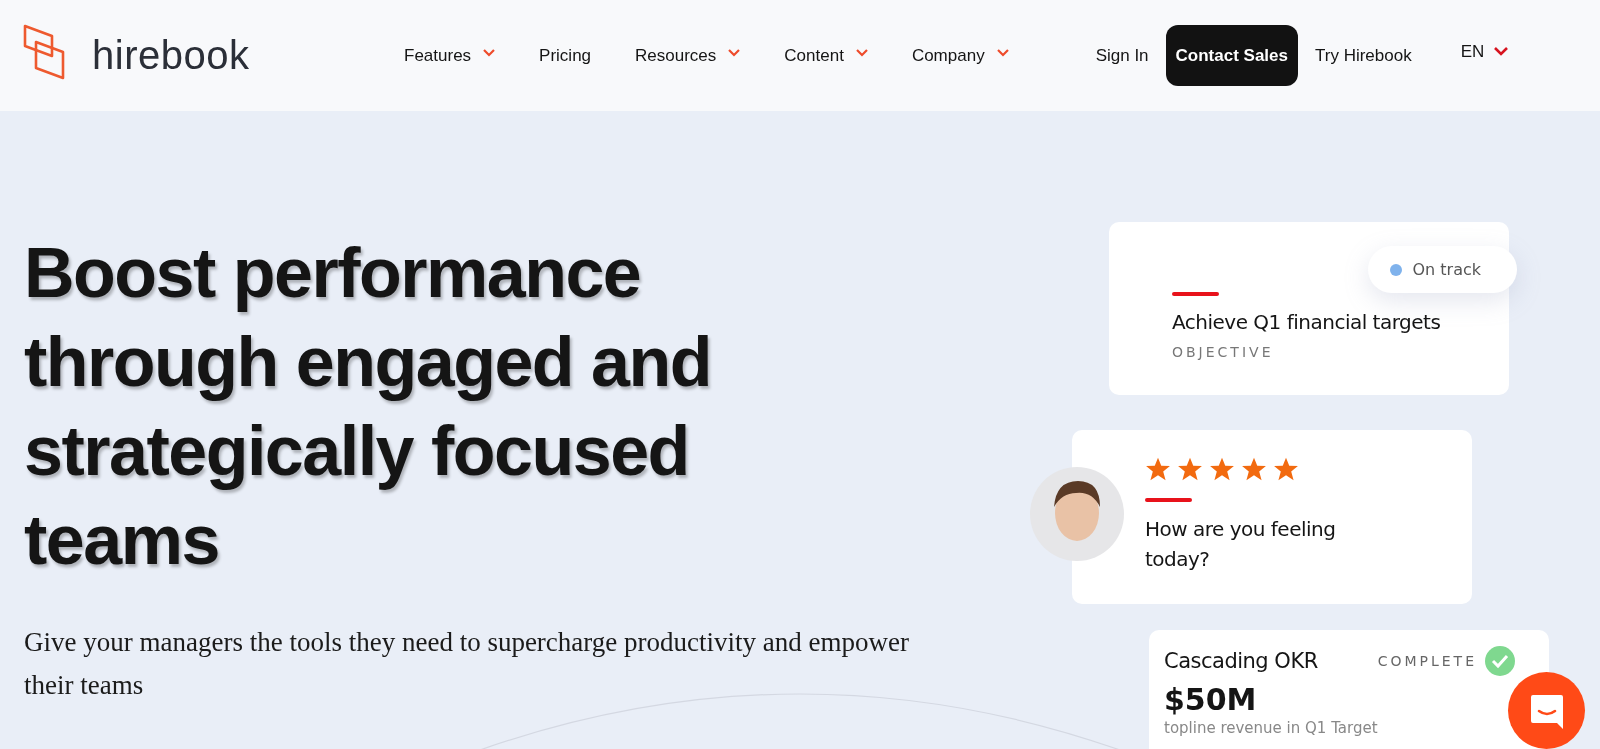 The width and height of the screenshot is (1600, 749). I want to click on hero-subtitle: Give your managers the tools they need to supercharge productivity and empower their teams, so click(467, 664).